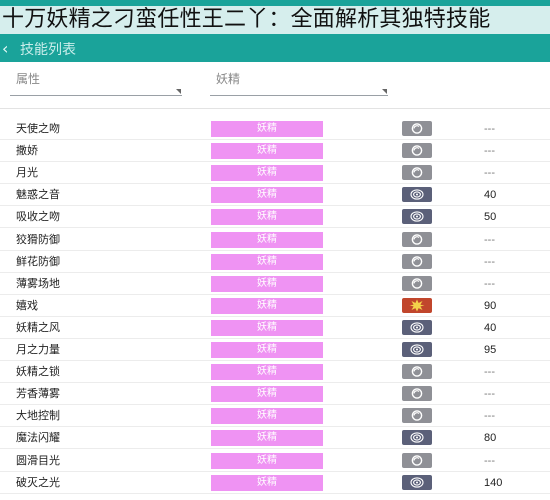 The height and width of the screenshot is (500, 550). What do you see at coordinates (38, 195) in the screenshot?
I see `move-name: 魅惑之音` at bounding box center [38, 195].